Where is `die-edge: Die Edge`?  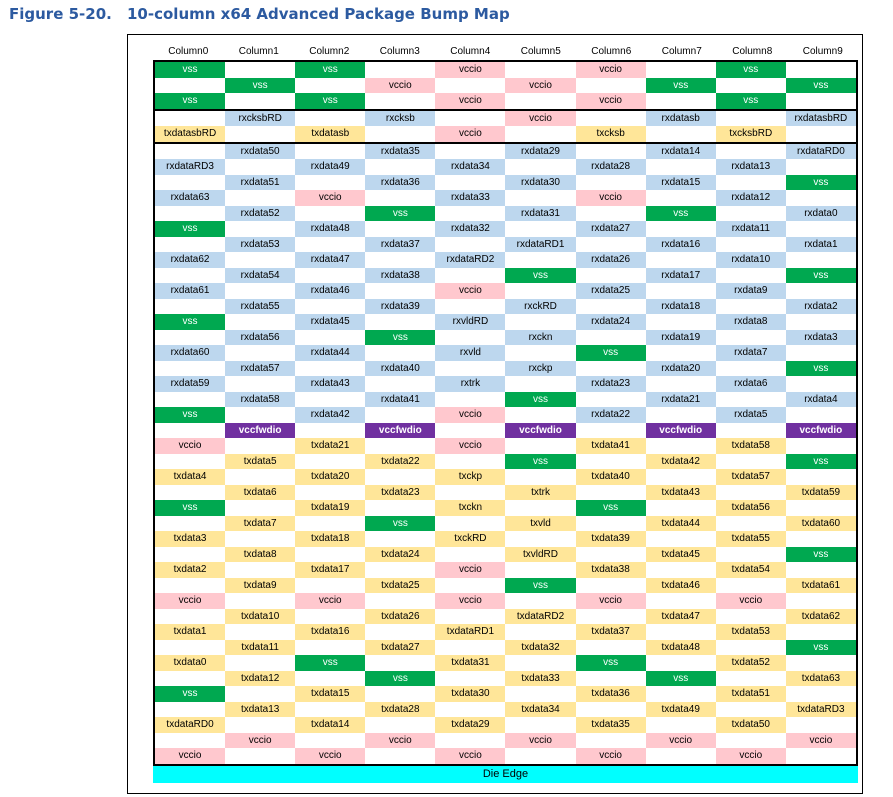
die-edge: Die Edge is located at coordinates (505, 774).